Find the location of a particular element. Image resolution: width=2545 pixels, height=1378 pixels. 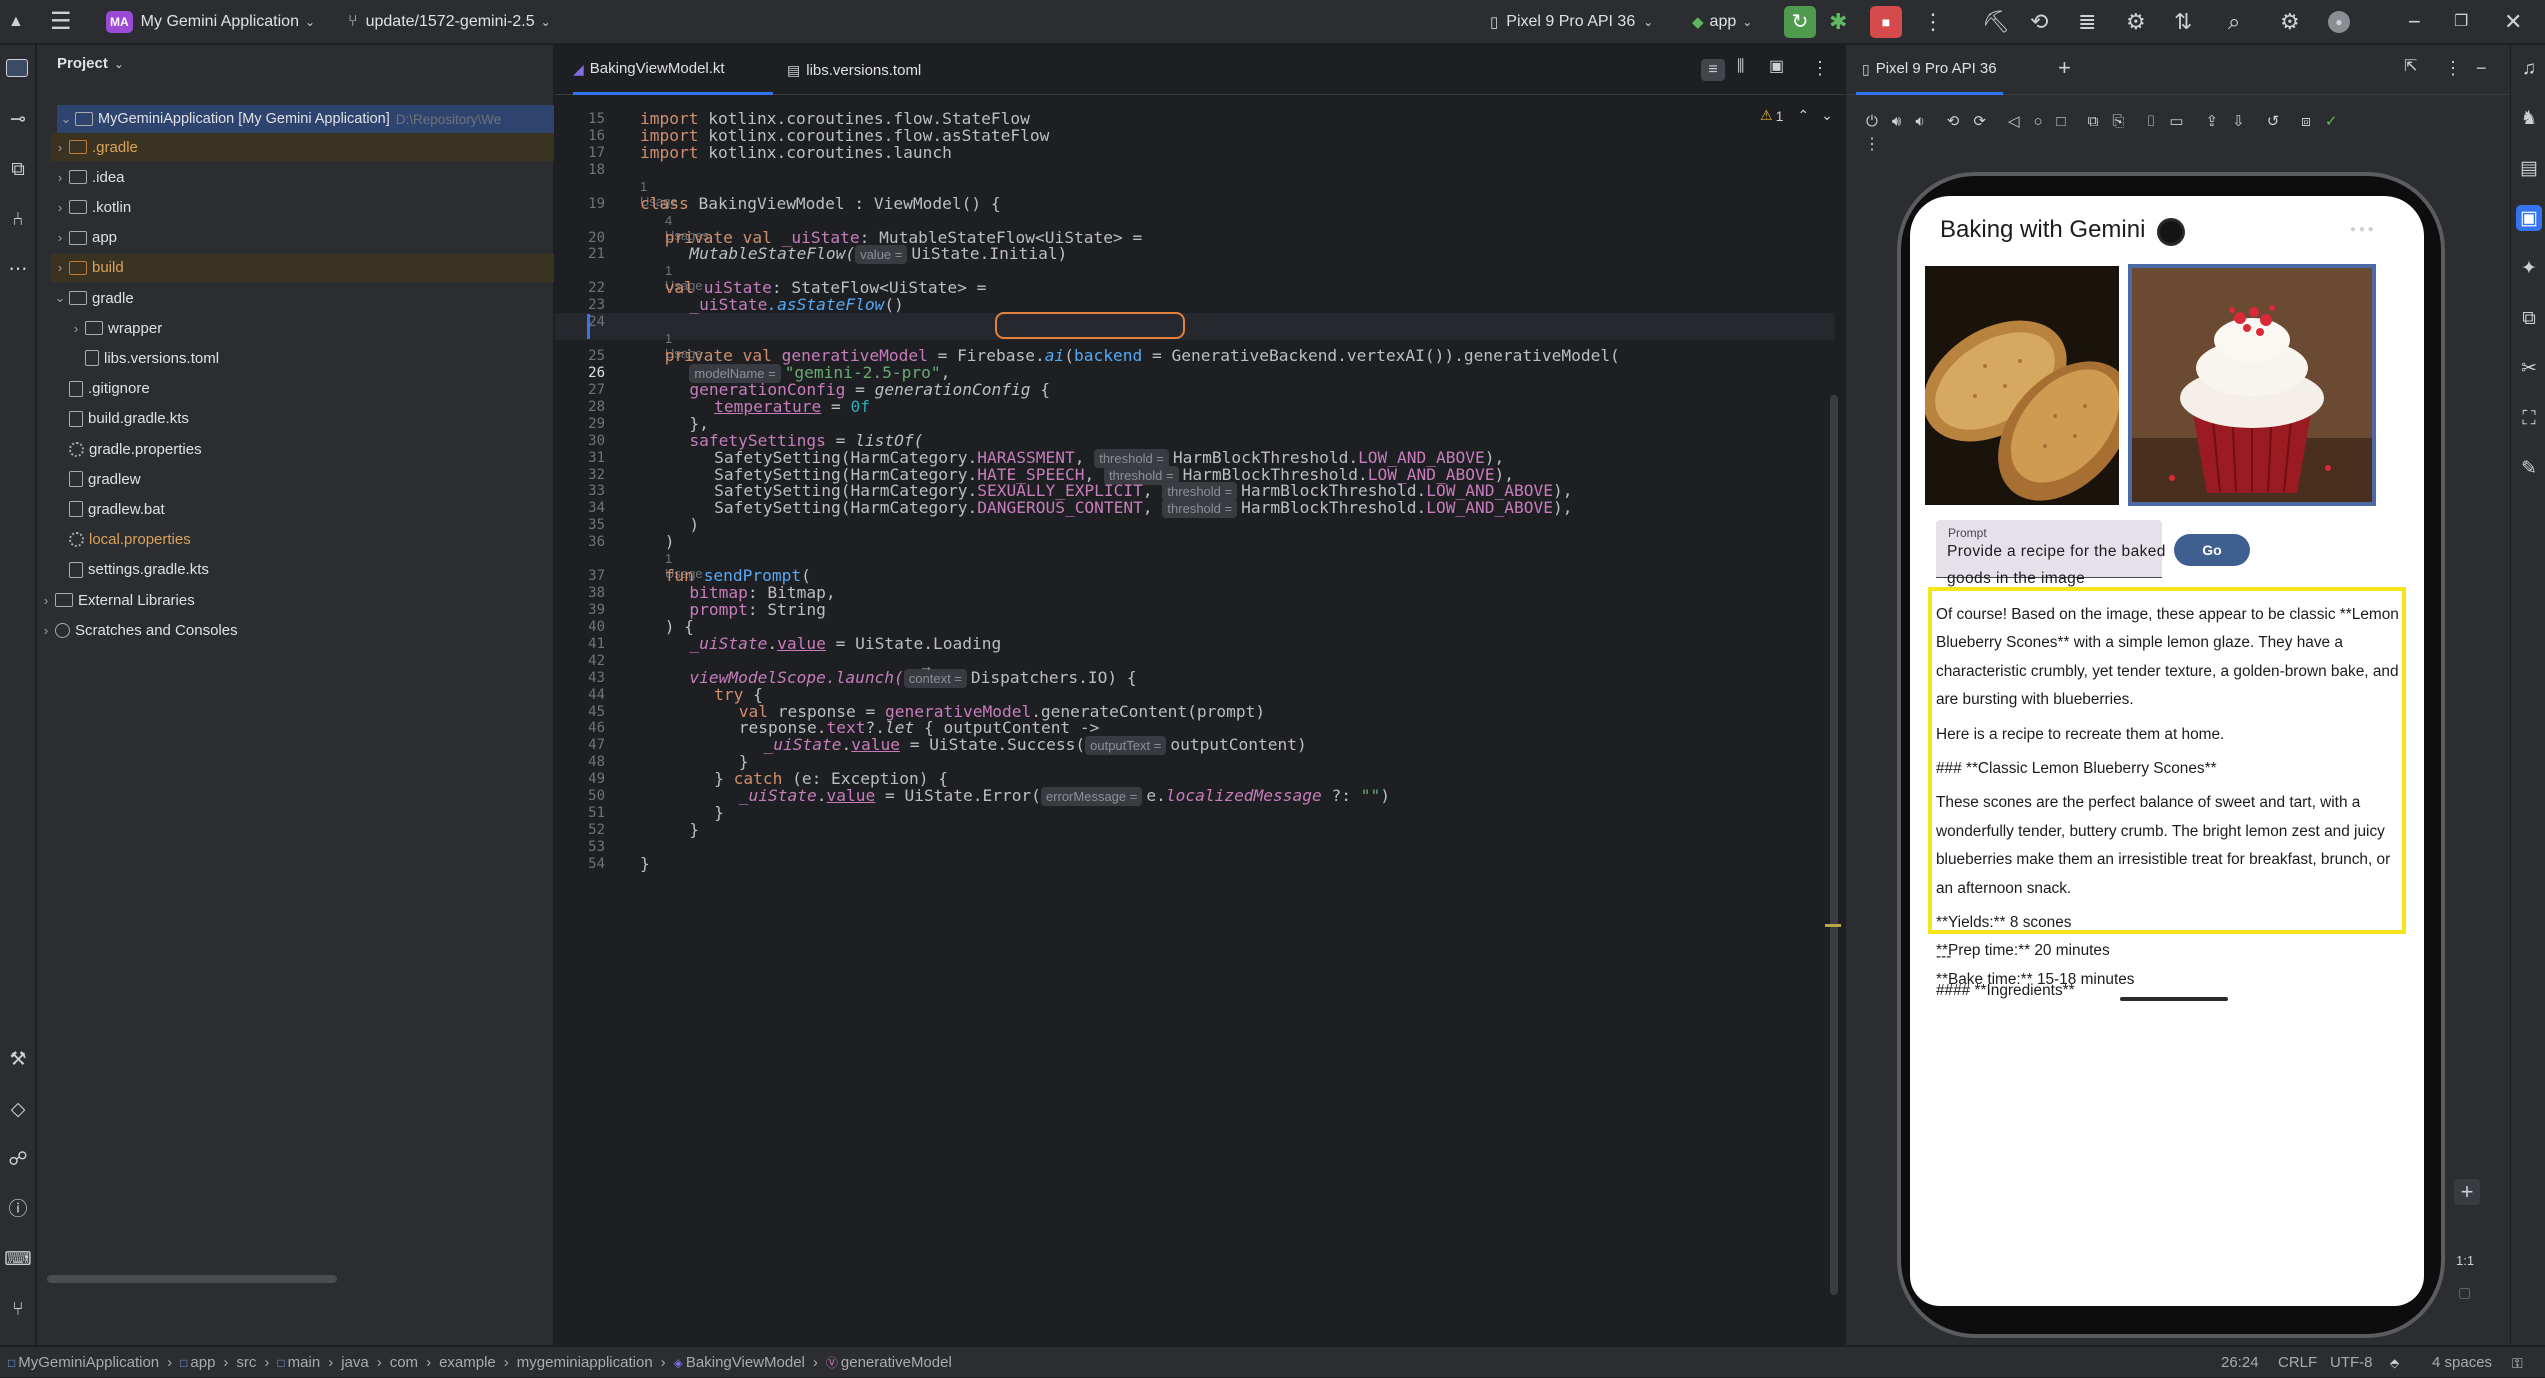

tool-button-3: ≣ is located at coordinates (2087, 22).